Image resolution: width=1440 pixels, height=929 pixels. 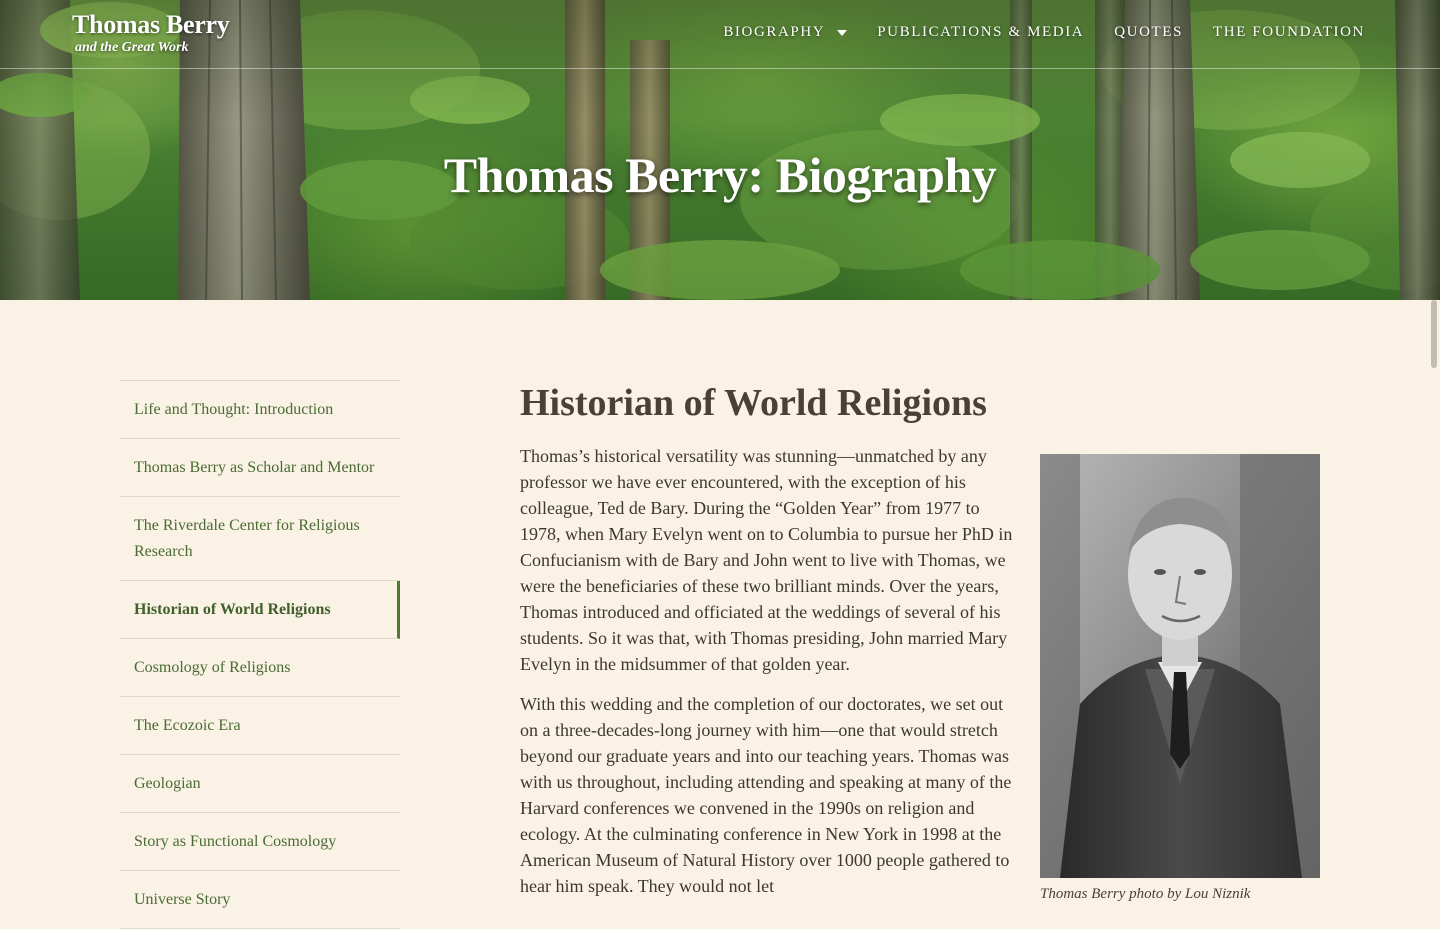 I want to click on nav-item-label: PUBLICATIONS & MEDIA, so click(x=981, y=32).